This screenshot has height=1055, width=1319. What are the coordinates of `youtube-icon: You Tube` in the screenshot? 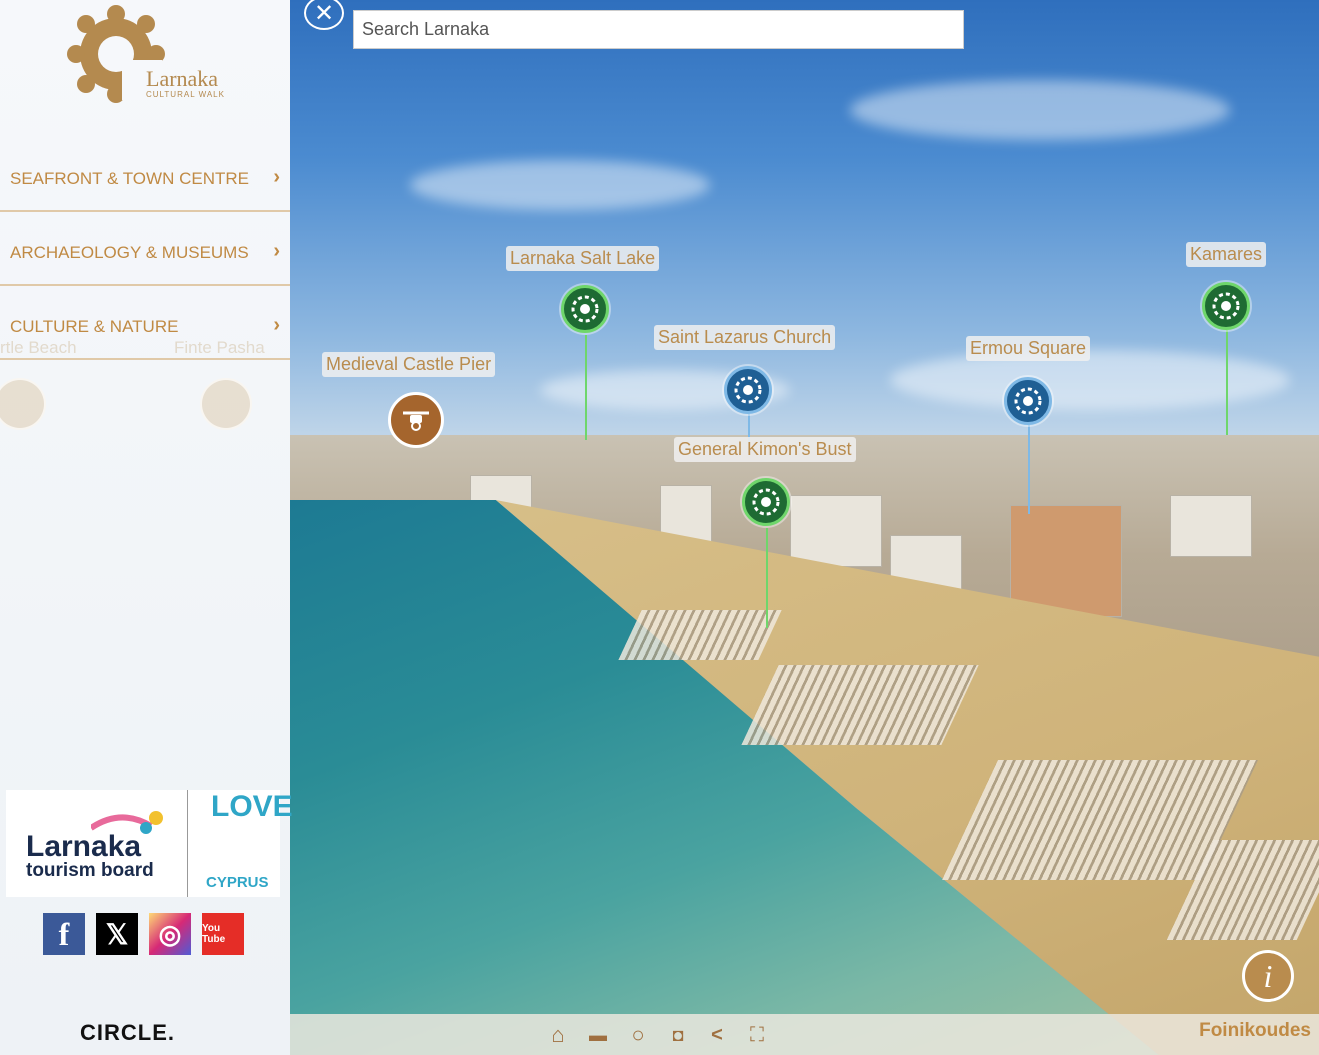 It's located at (223, 934).